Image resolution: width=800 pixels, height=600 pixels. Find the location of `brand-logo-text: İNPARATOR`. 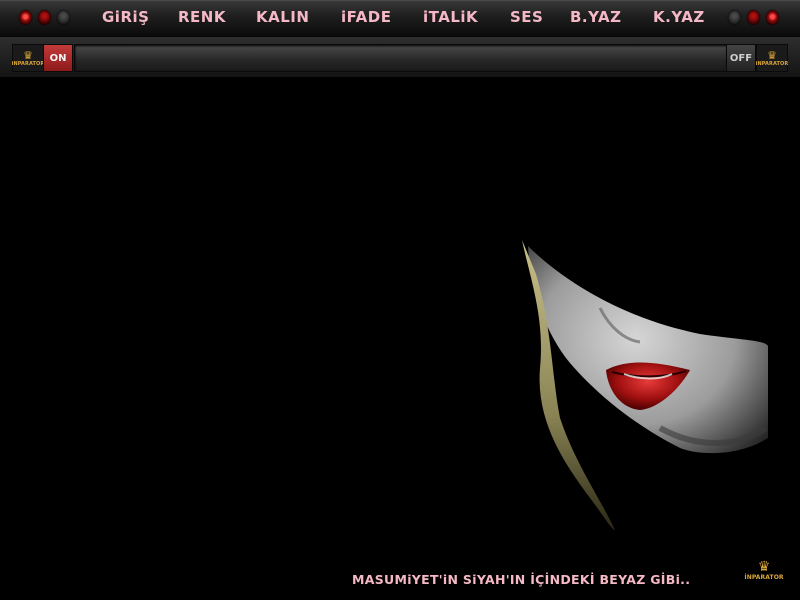

brand-logo-text: İNPARATOR is located at coordinates (764, 577).